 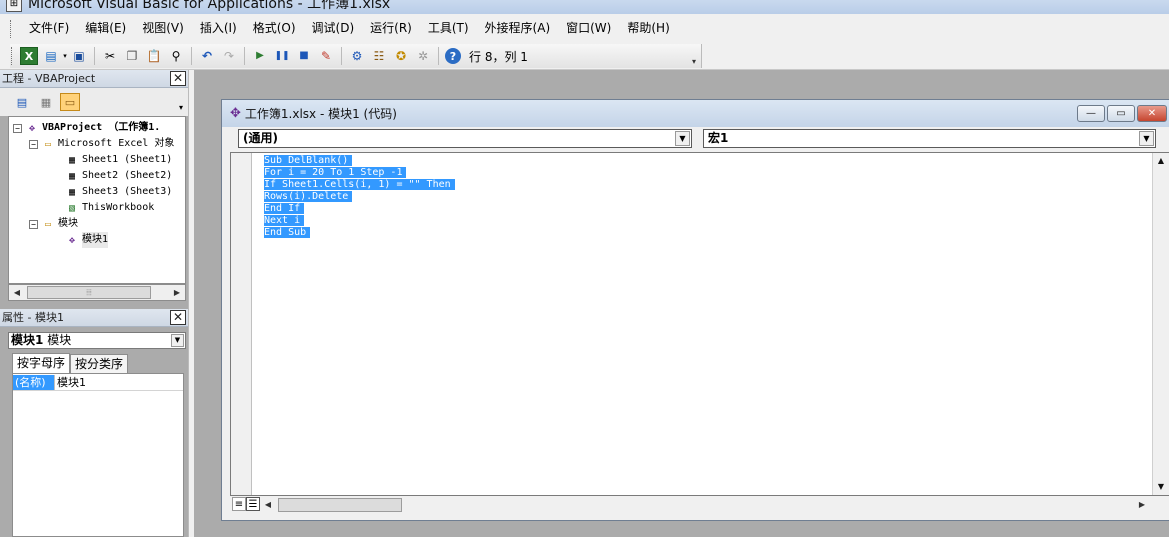 I want to click on project-tree-hscrollbar: ◀ ⦙⦙⦙ ▶, so click(x=97, y=292).